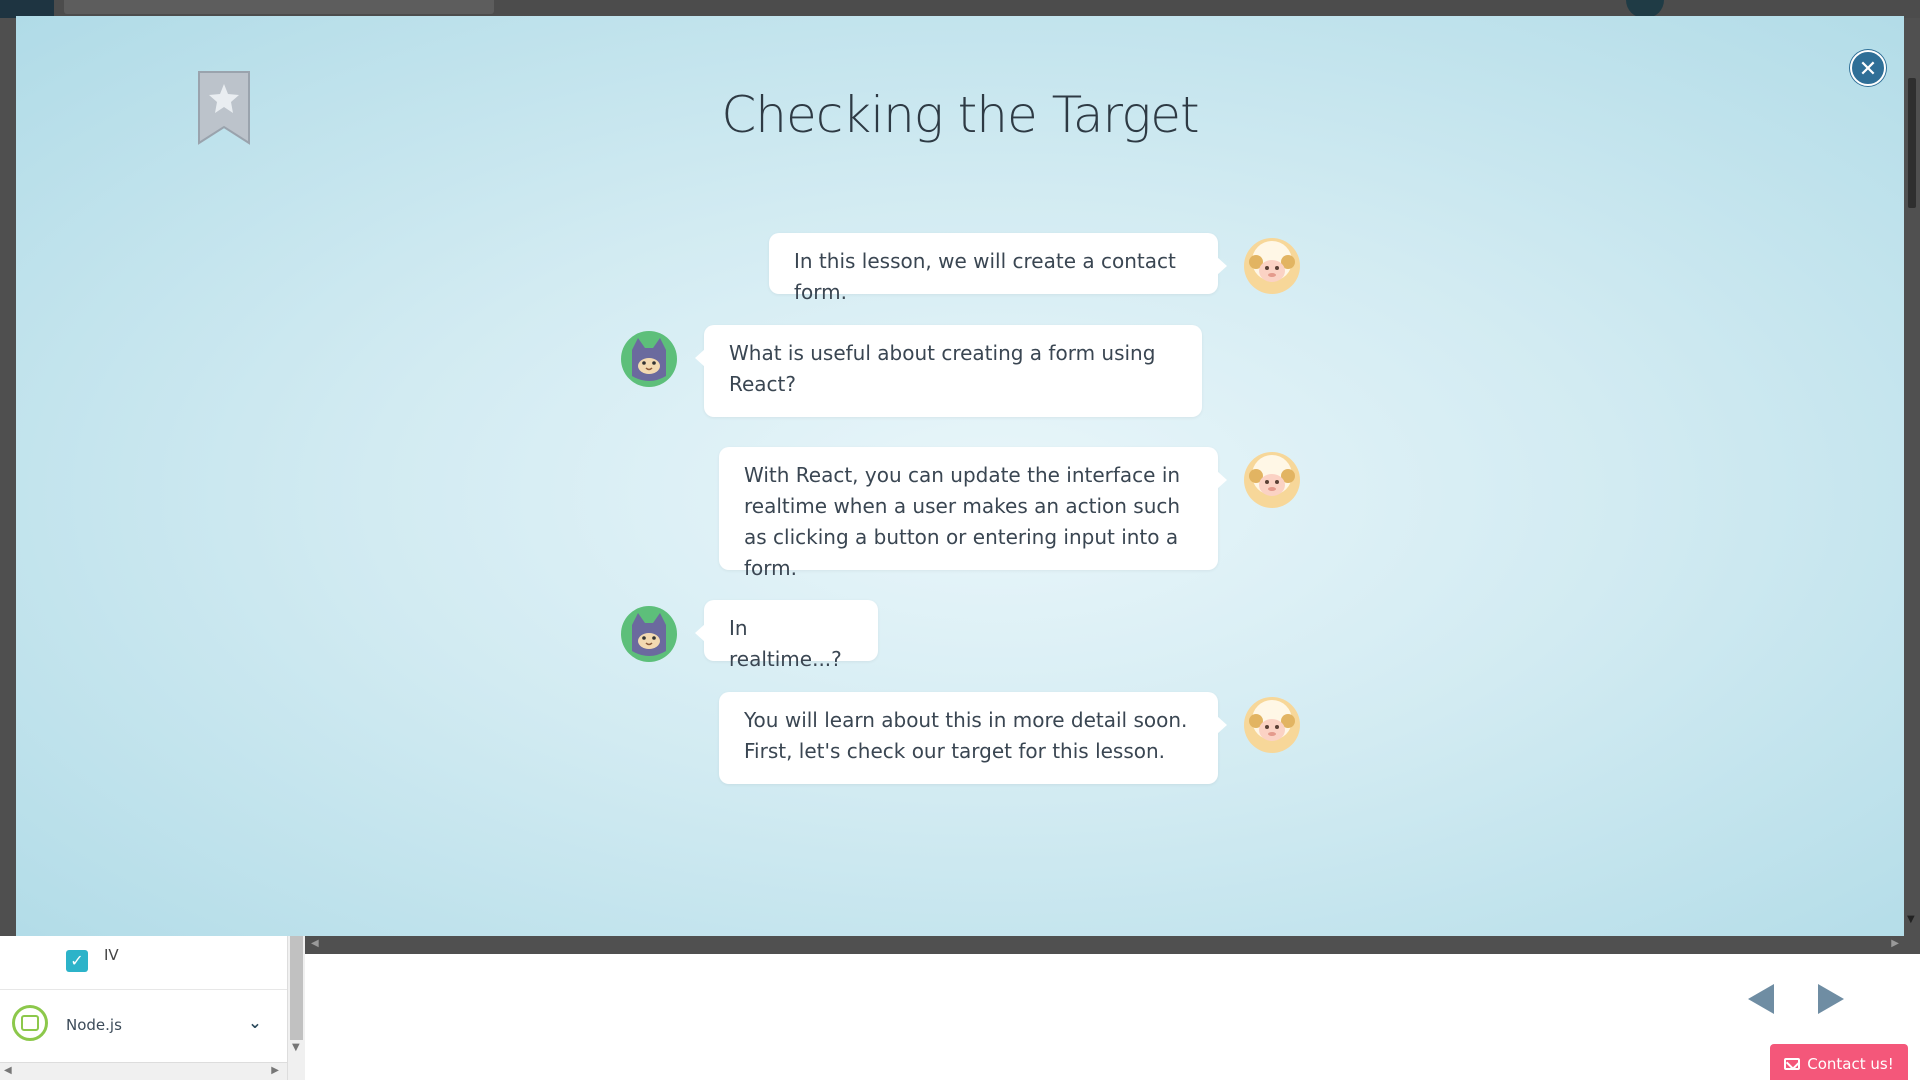 This screenshot has height=1080, width=1920. I want to click on next-arrow-icon, so click(1831, 999).